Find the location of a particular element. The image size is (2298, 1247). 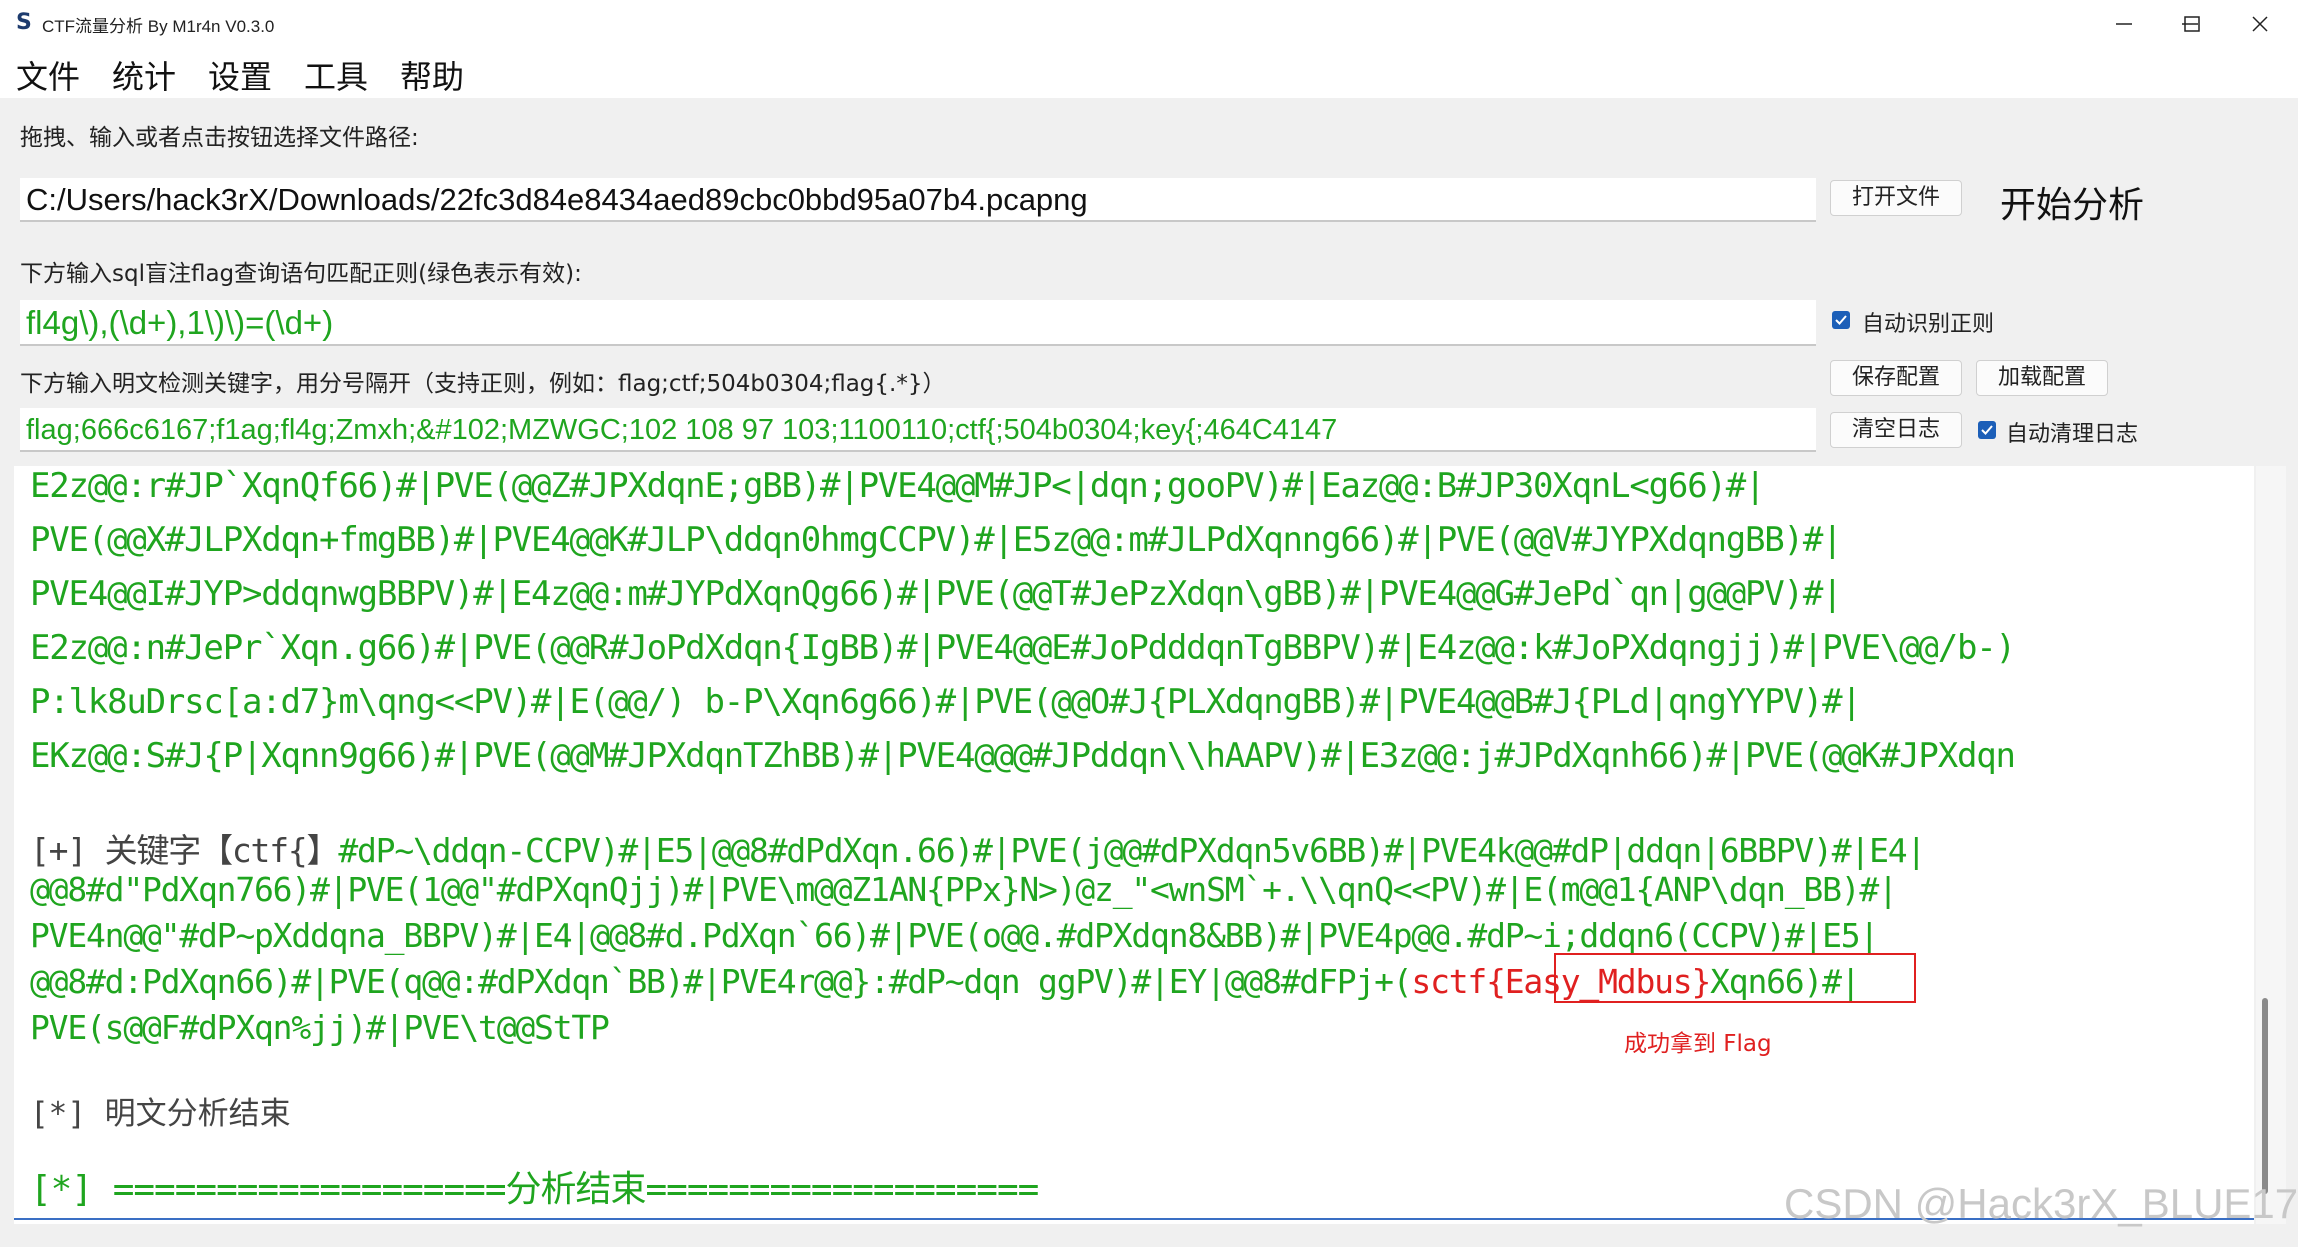

log-line: PVE(s@@F#dPXqn%jj)#|PVE\t@@StTP is located at coordinates (320, 1027).